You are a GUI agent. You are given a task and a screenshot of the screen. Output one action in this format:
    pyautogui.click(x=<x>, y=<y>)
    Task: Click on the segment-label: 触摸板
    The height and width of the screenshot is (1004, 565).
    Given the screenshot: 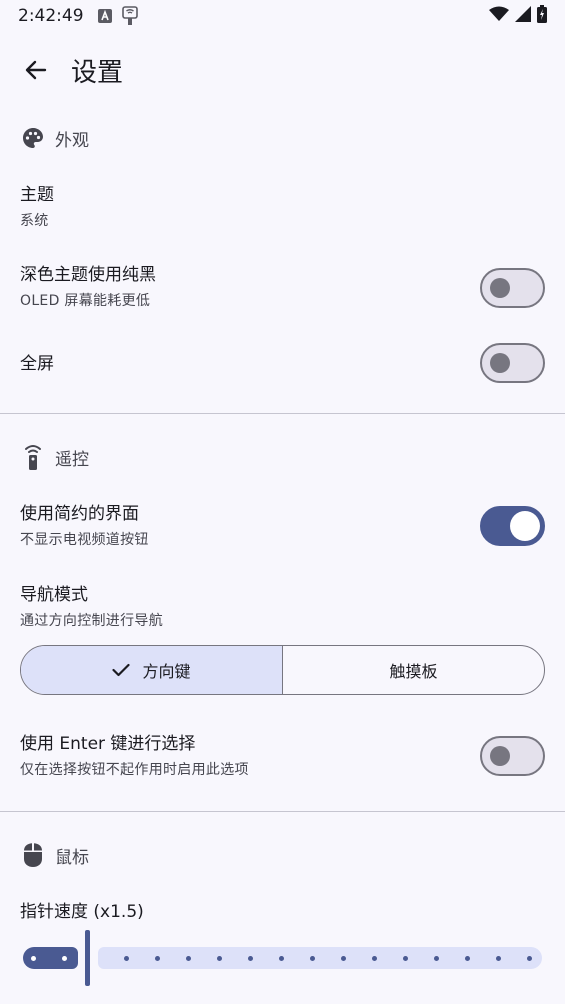 What is the action you would take?
    pyautogui.click(x=413, y=671)
    